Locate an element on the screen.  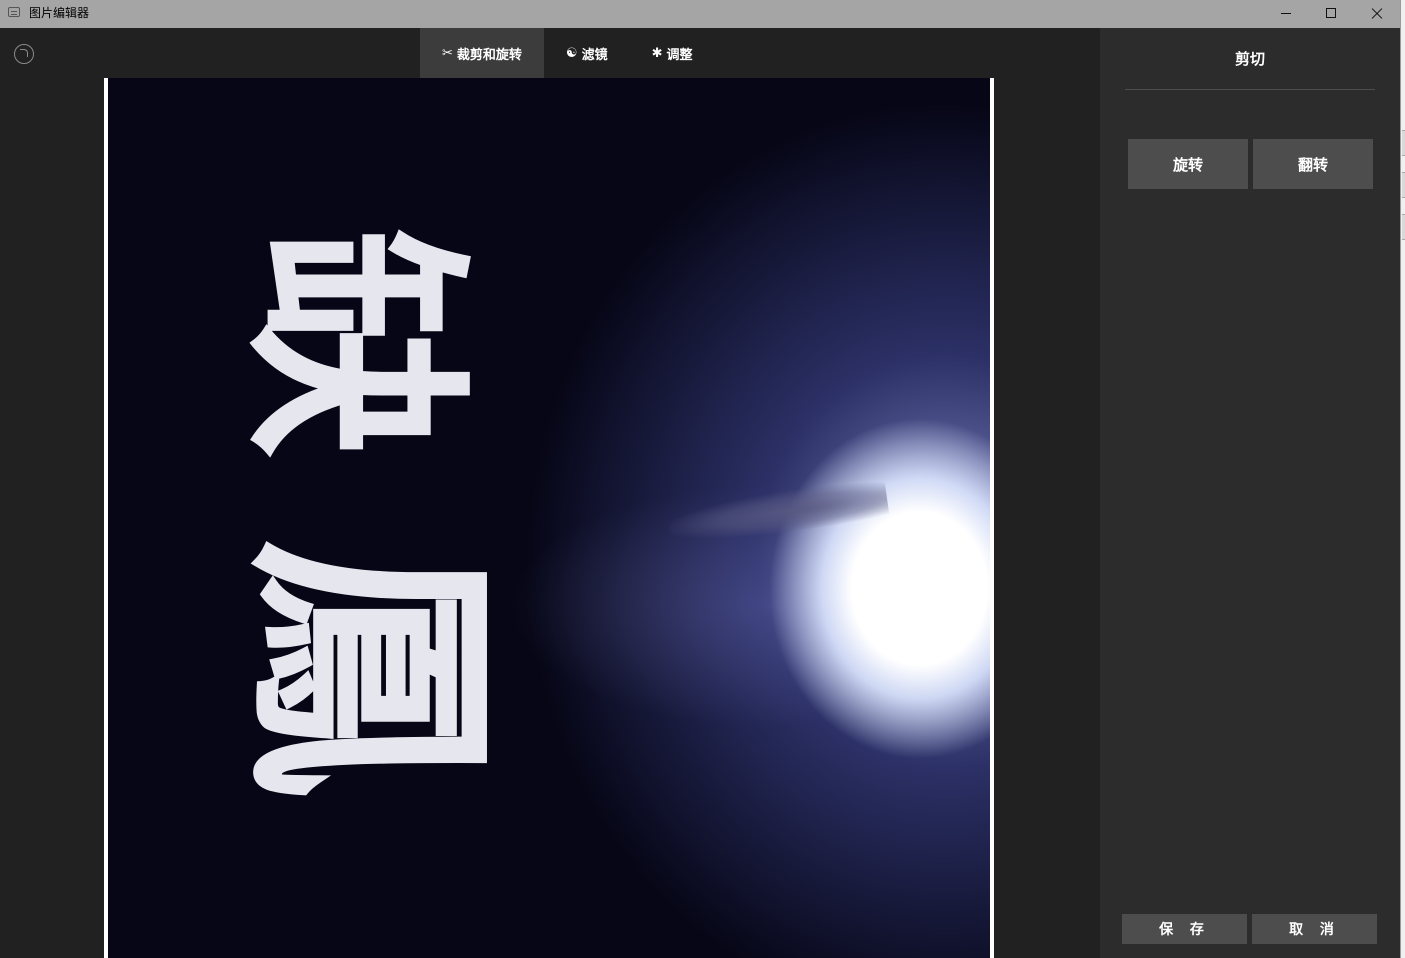
magic-wand-icon: ✱ is located at coordinates (657, 53).